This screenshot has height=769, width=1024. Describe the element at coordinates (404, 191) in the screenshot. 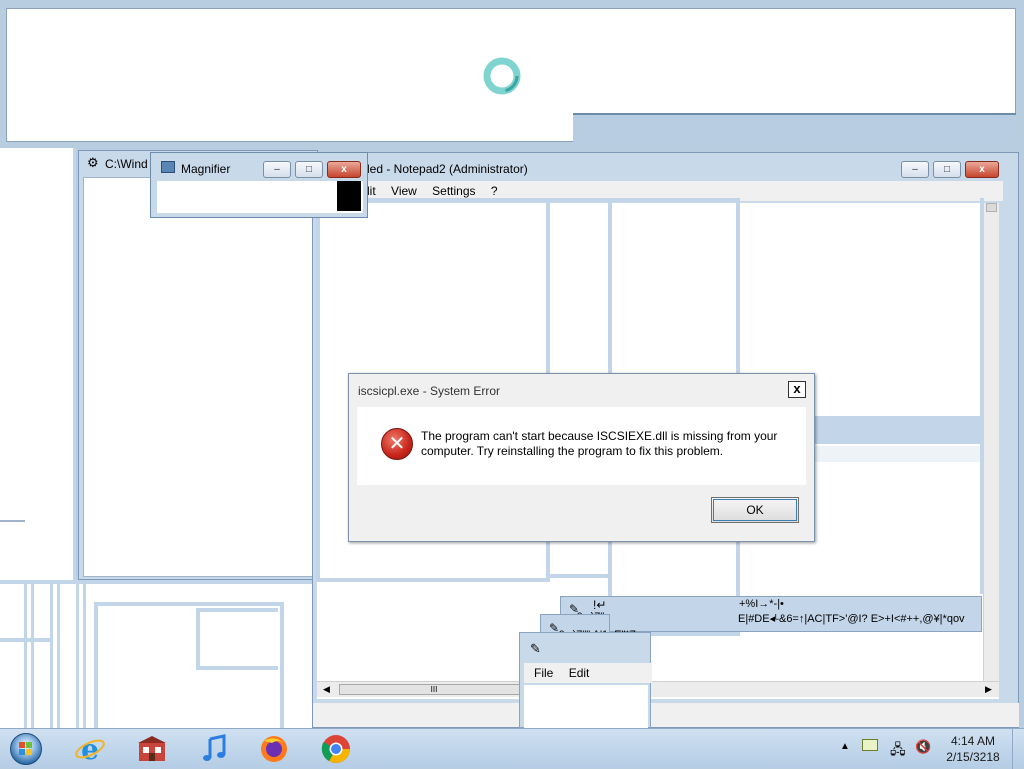

I see `menu-view: View` at that location.